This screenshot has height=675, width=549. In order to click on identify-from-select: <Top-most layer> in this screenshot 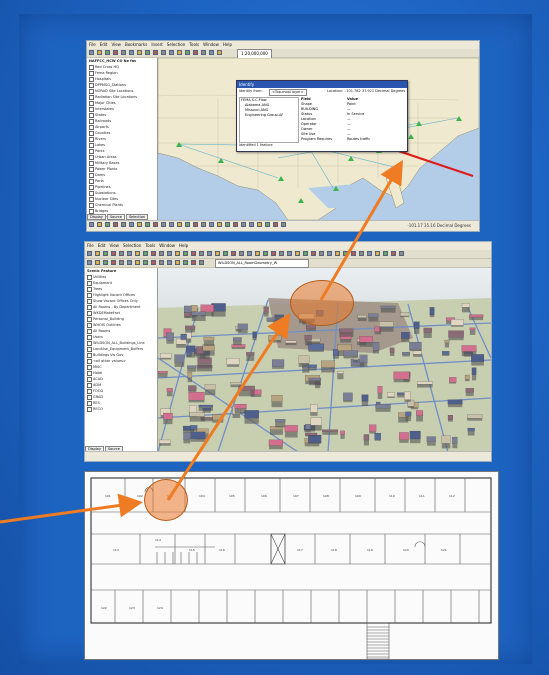, I will do `click(288, 92)`.